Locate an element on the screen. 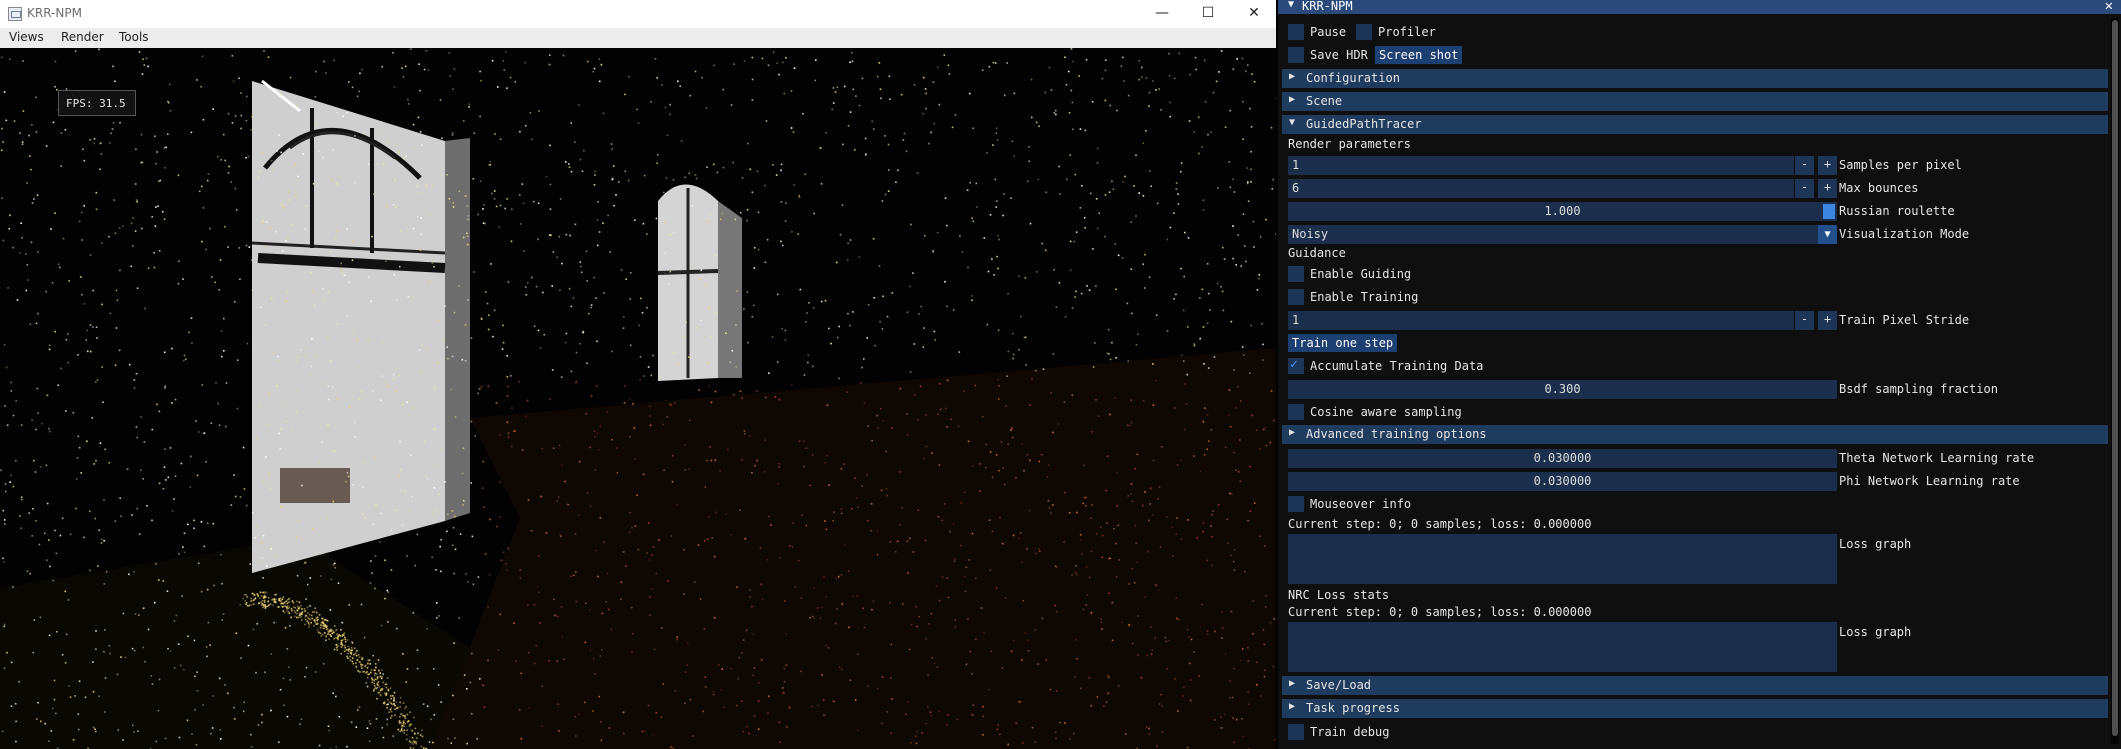 The height and width of the screenshot is (749, 2121). max-bounces-input: 6 is located at coordinates (1541, 188).